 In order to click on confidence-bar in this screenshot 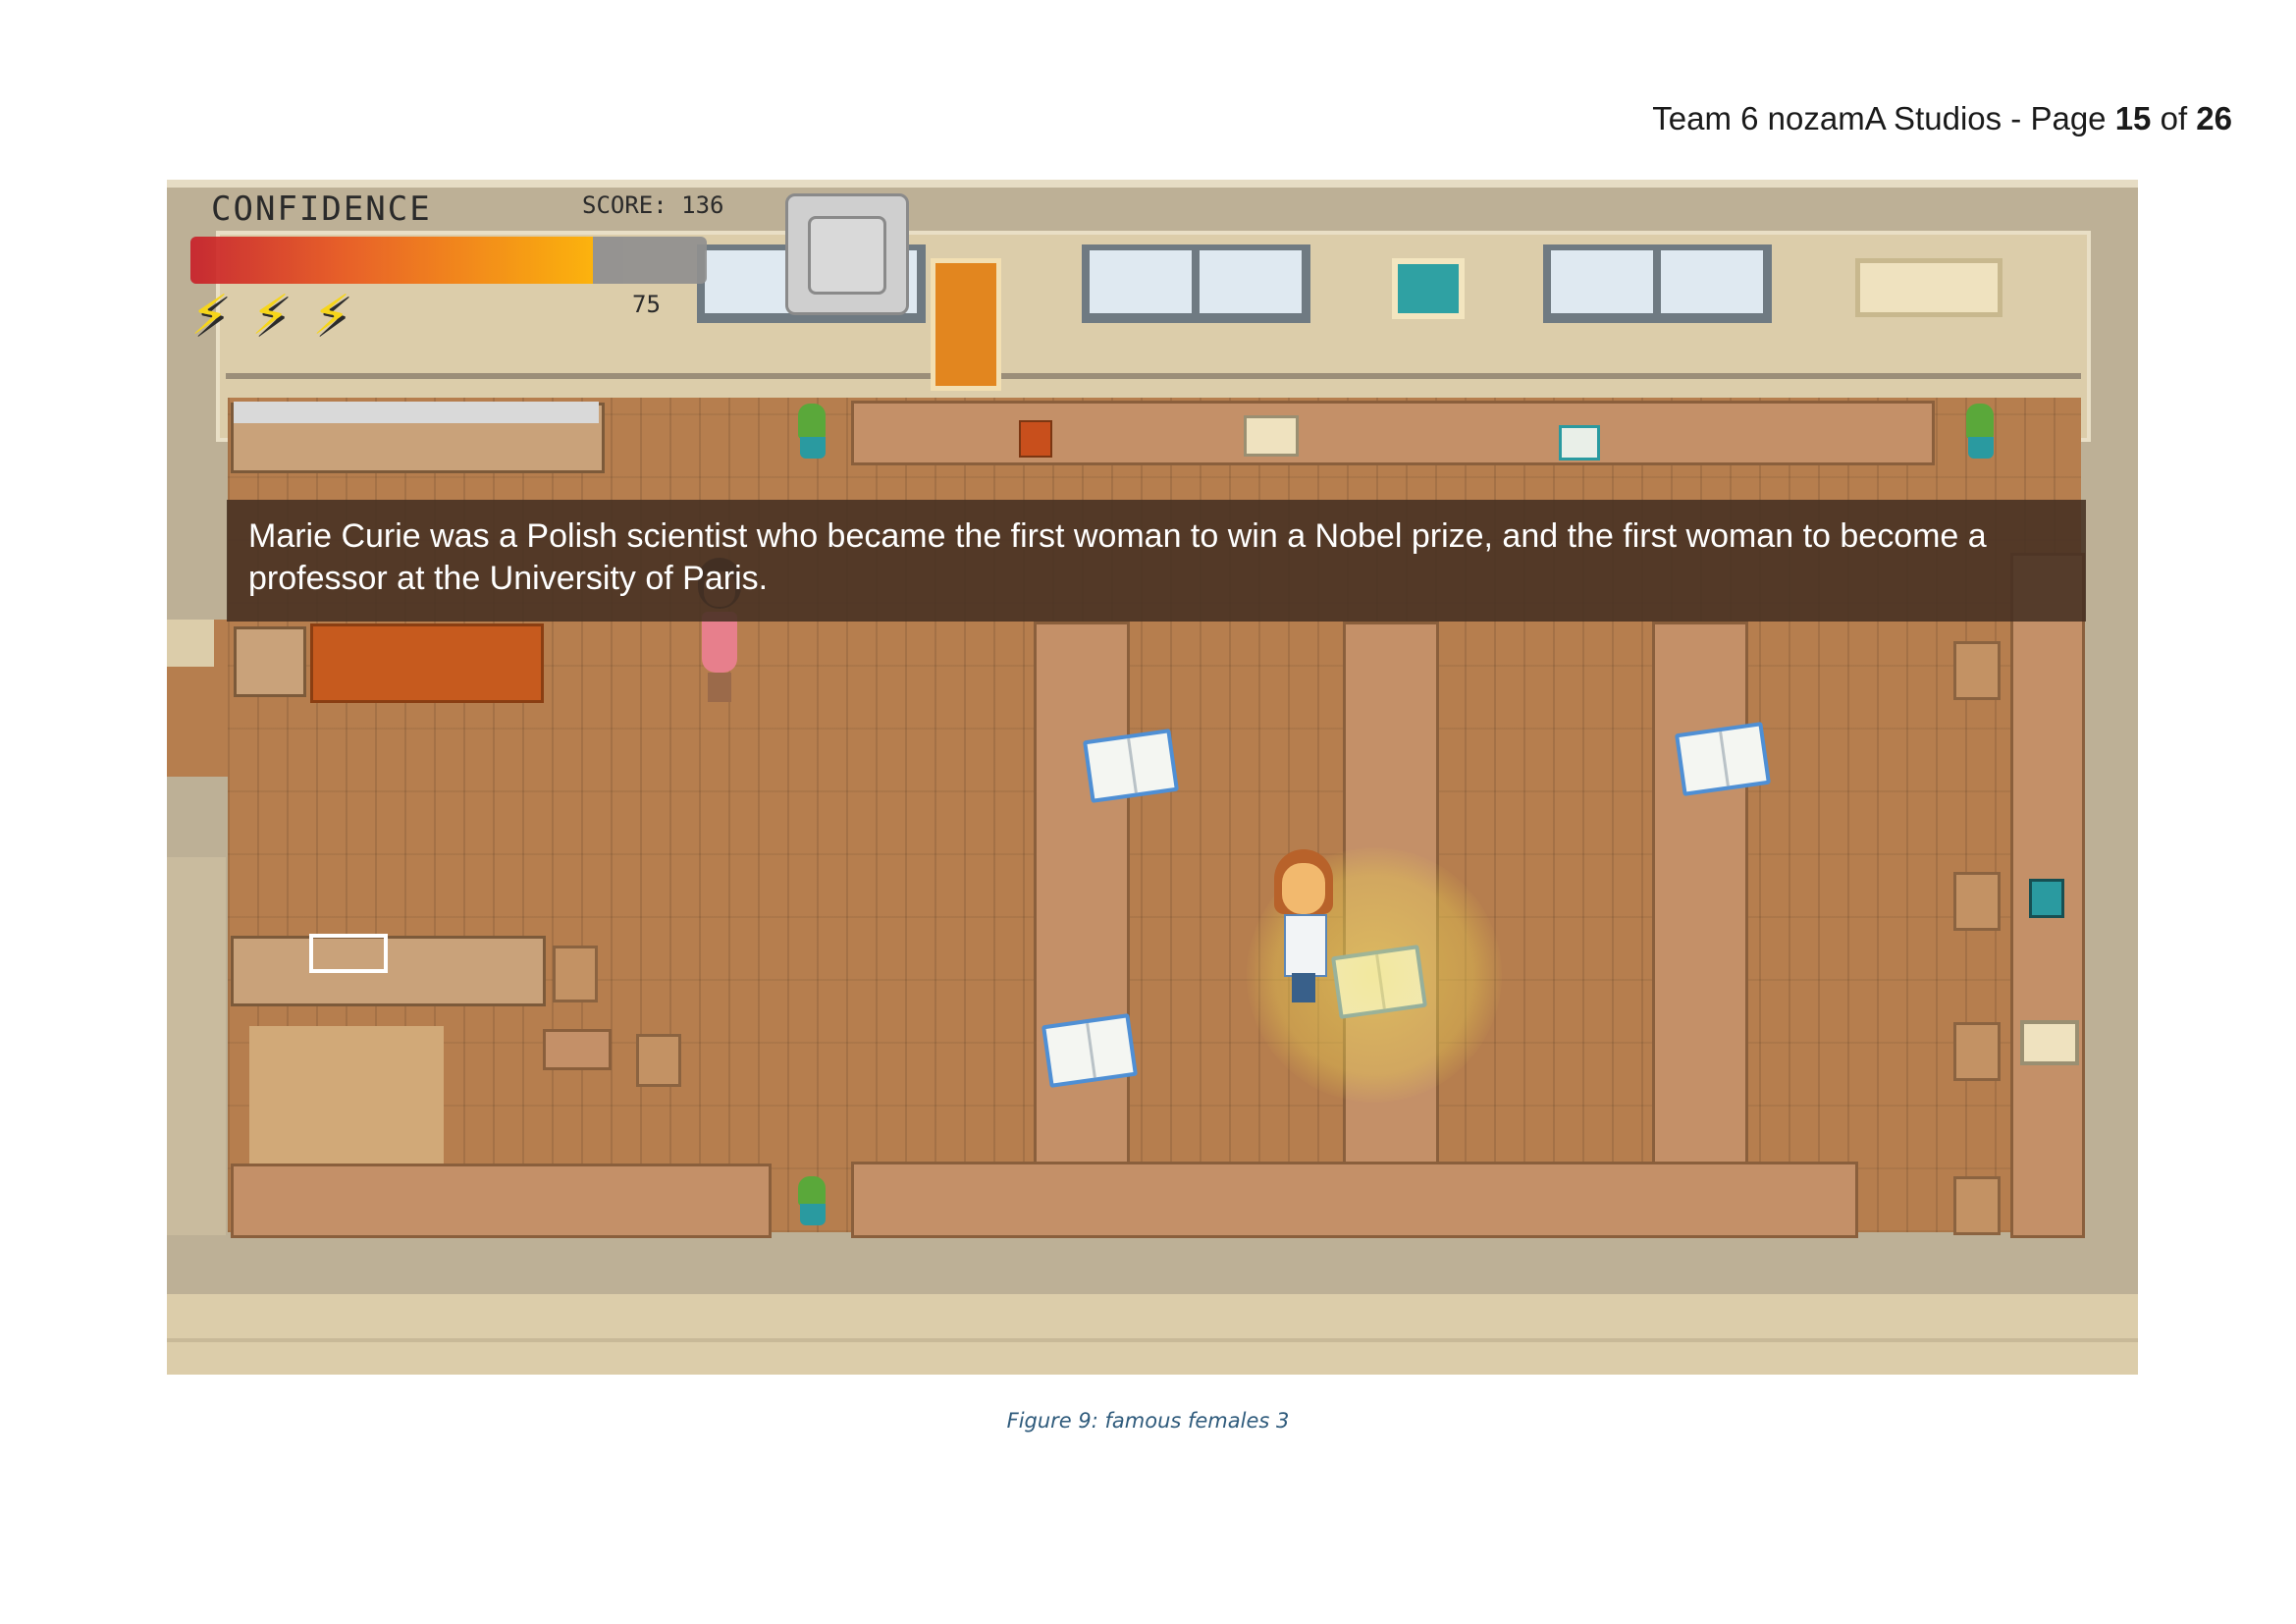, I will do `click(448, 260)`.